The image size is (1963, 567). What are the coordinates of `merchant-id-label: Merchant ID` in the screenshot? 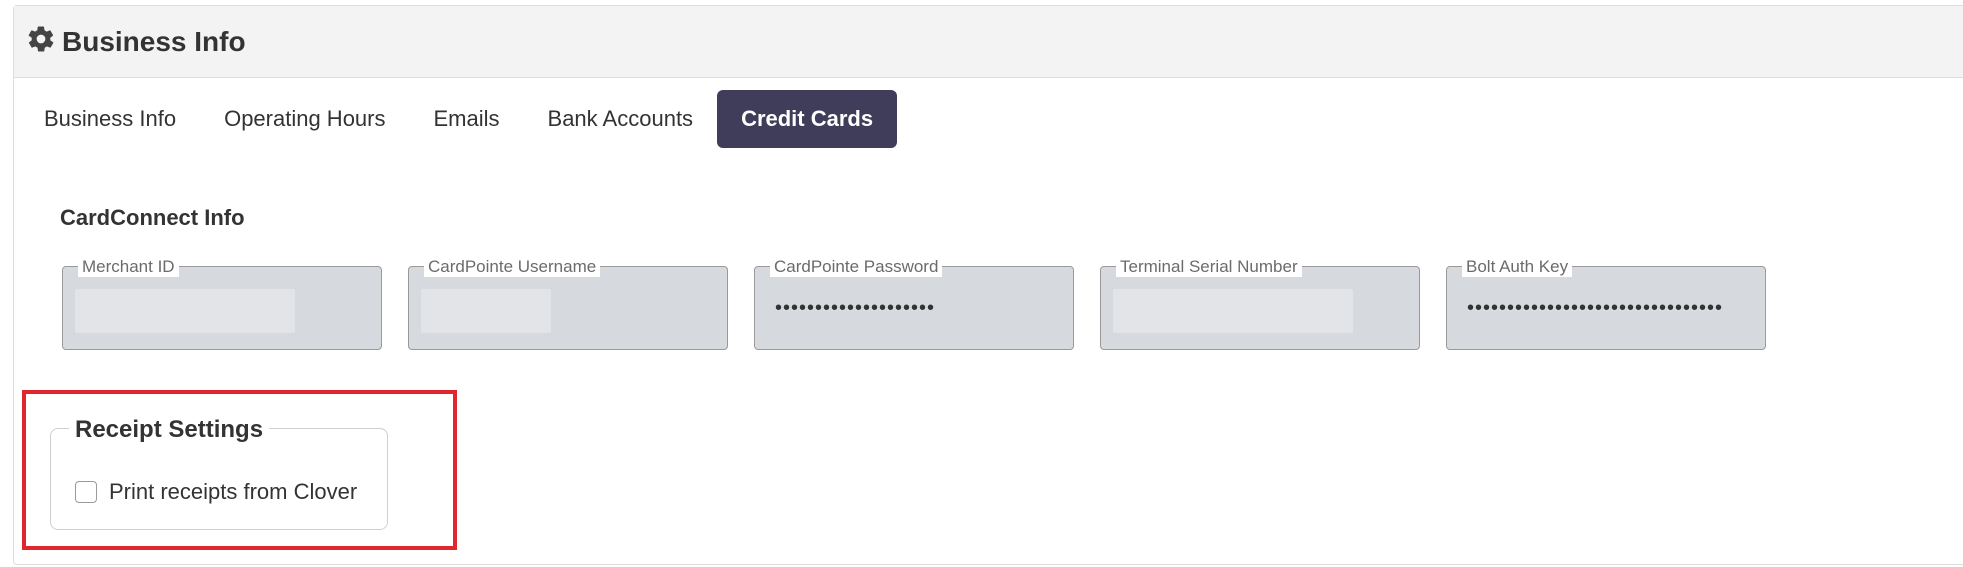 It's located at (128, 267).